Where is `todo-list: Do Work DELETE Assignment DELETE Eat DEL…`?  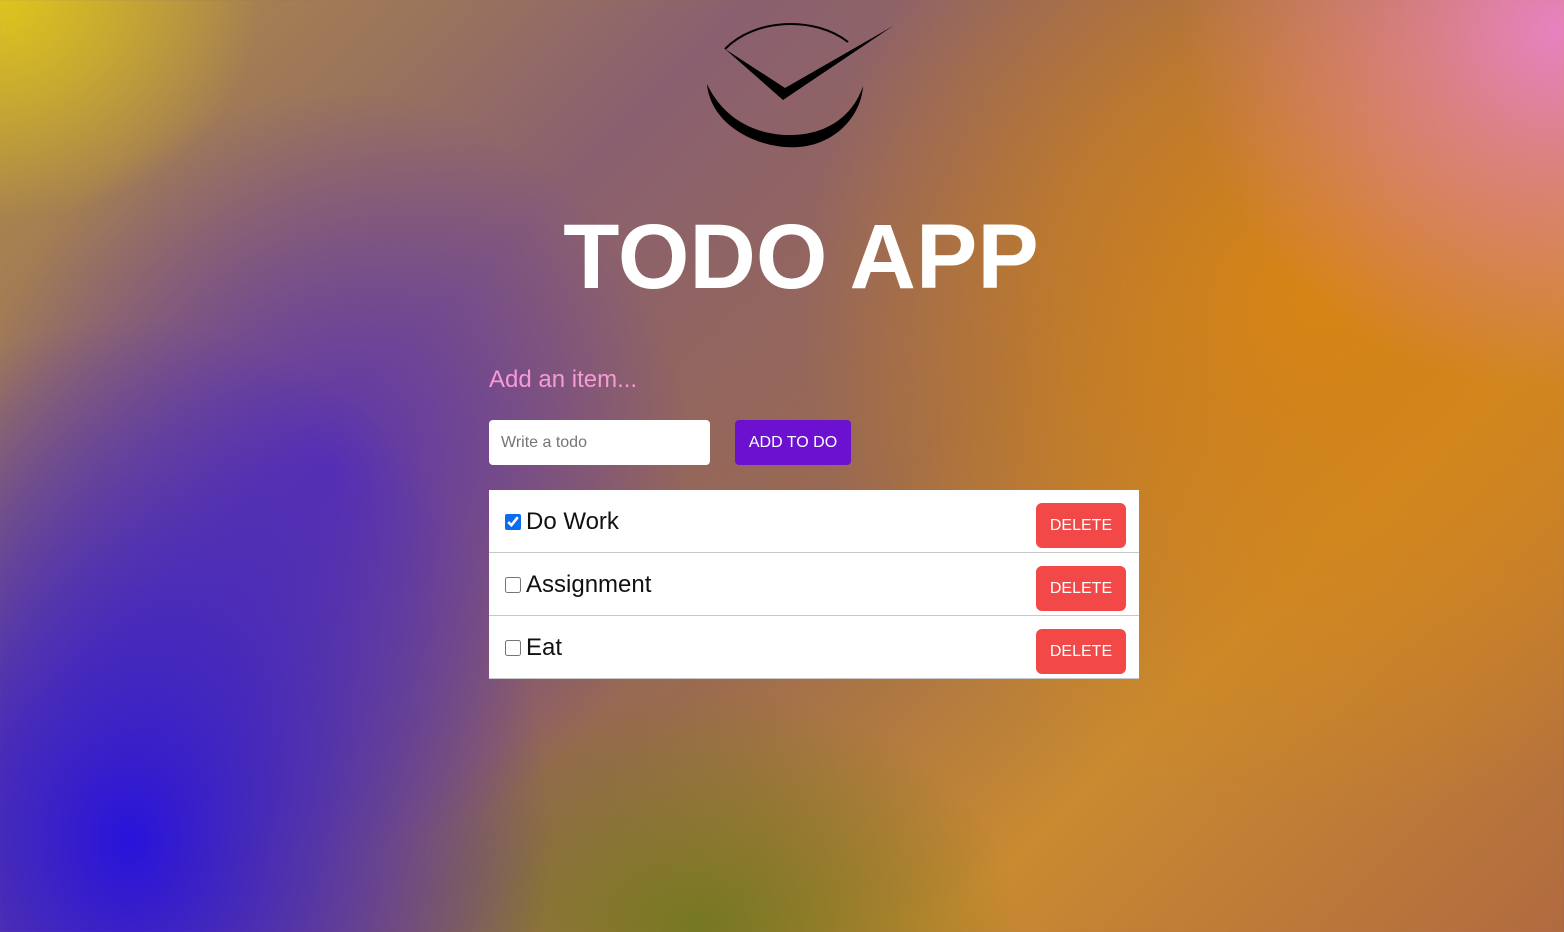 todo-list: Do Work DELETE Assignment DELETE Eat DEL… is located at coordinates (814, 584).